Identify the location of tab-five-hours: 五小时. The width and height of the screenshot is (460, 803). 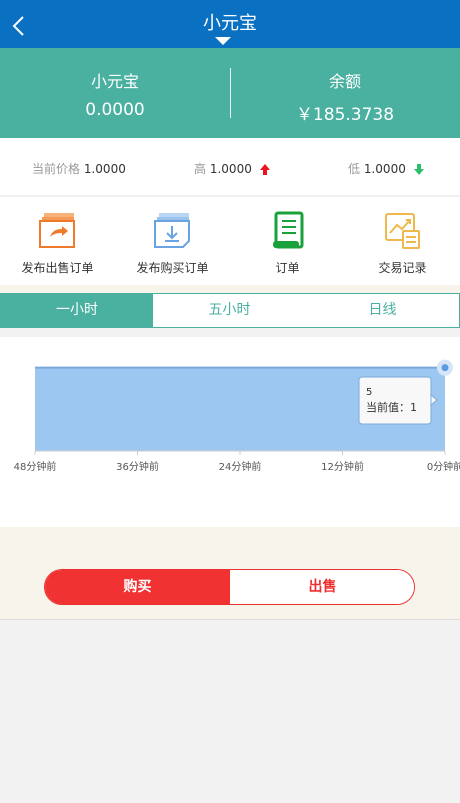
(229, 310).